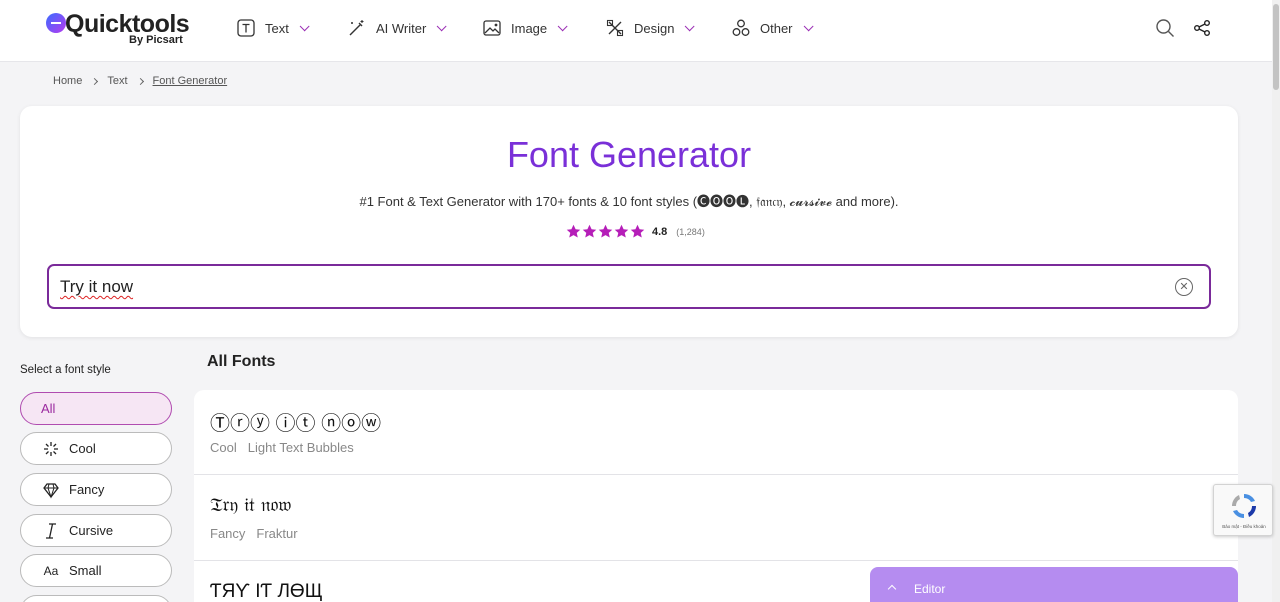  What do you see at coordinates (1184, 287) in the screenshot?
I see `clear-icon: ✕` at bounding box center [1184, 287].